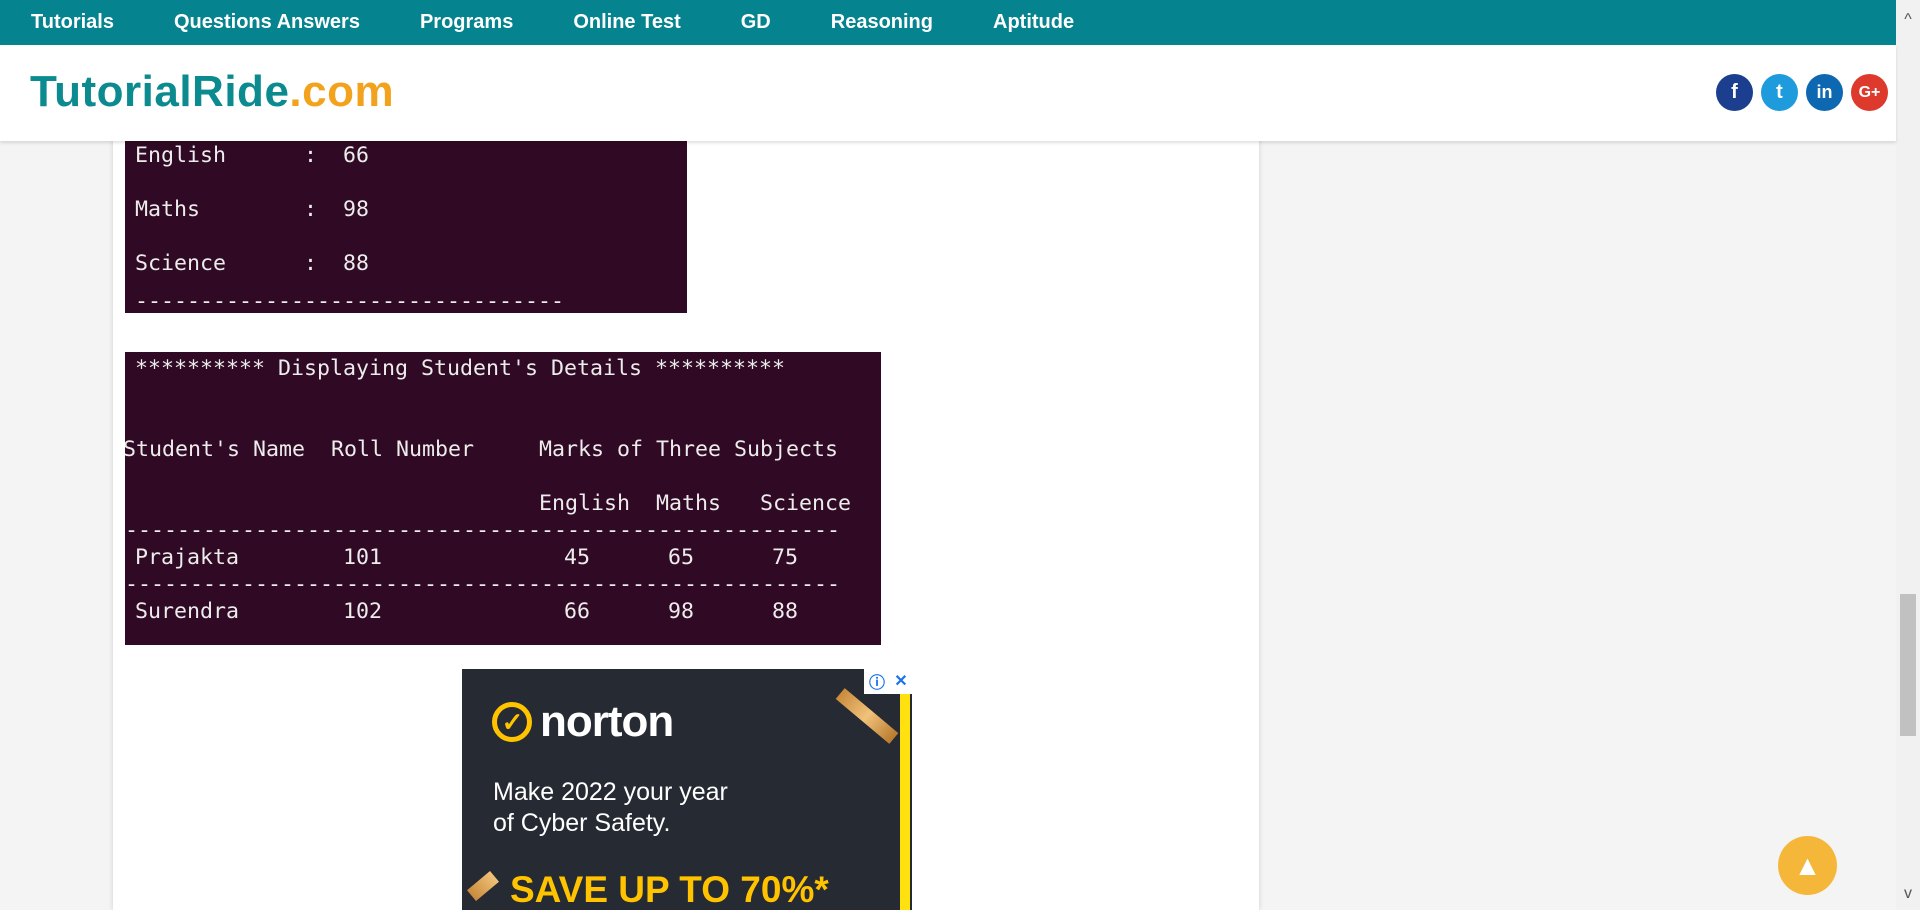 The image size is (1920, 910). I want to click on site-logo: TutorialRide.com, so click(212, 92).